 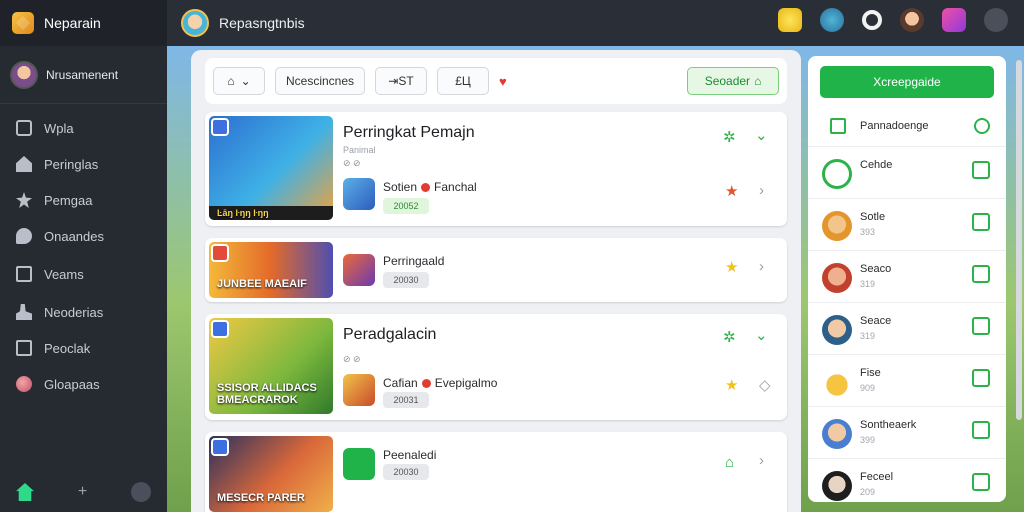 What do you see at coordinates (907, 328) in the screenshot?
I see `list-item: Seace 319` at bounding box center [907, 328].